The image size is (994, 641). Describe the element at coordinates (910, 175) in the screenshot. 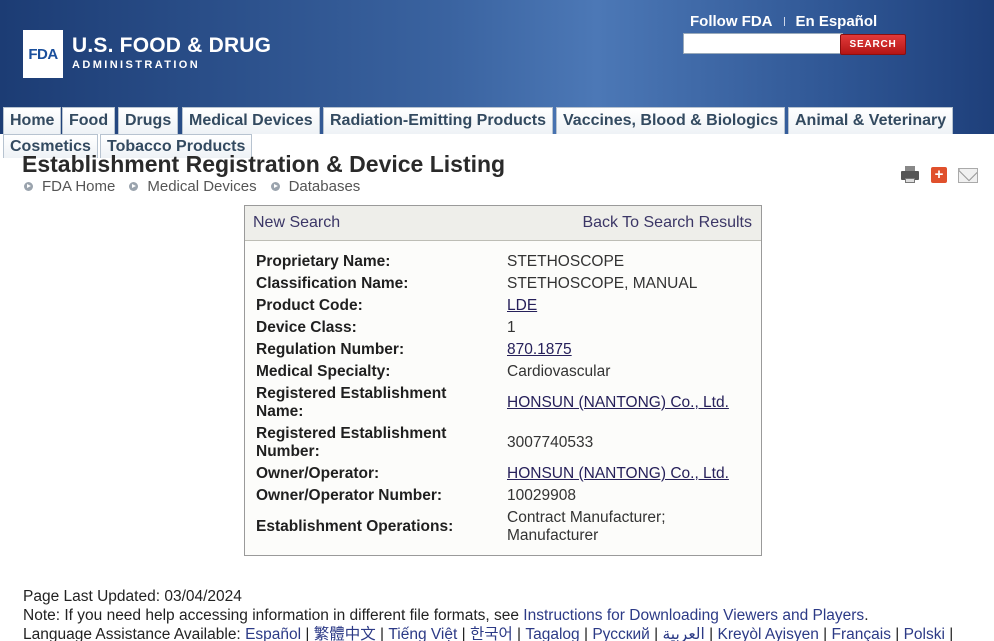

I see `print-icon` at that location.